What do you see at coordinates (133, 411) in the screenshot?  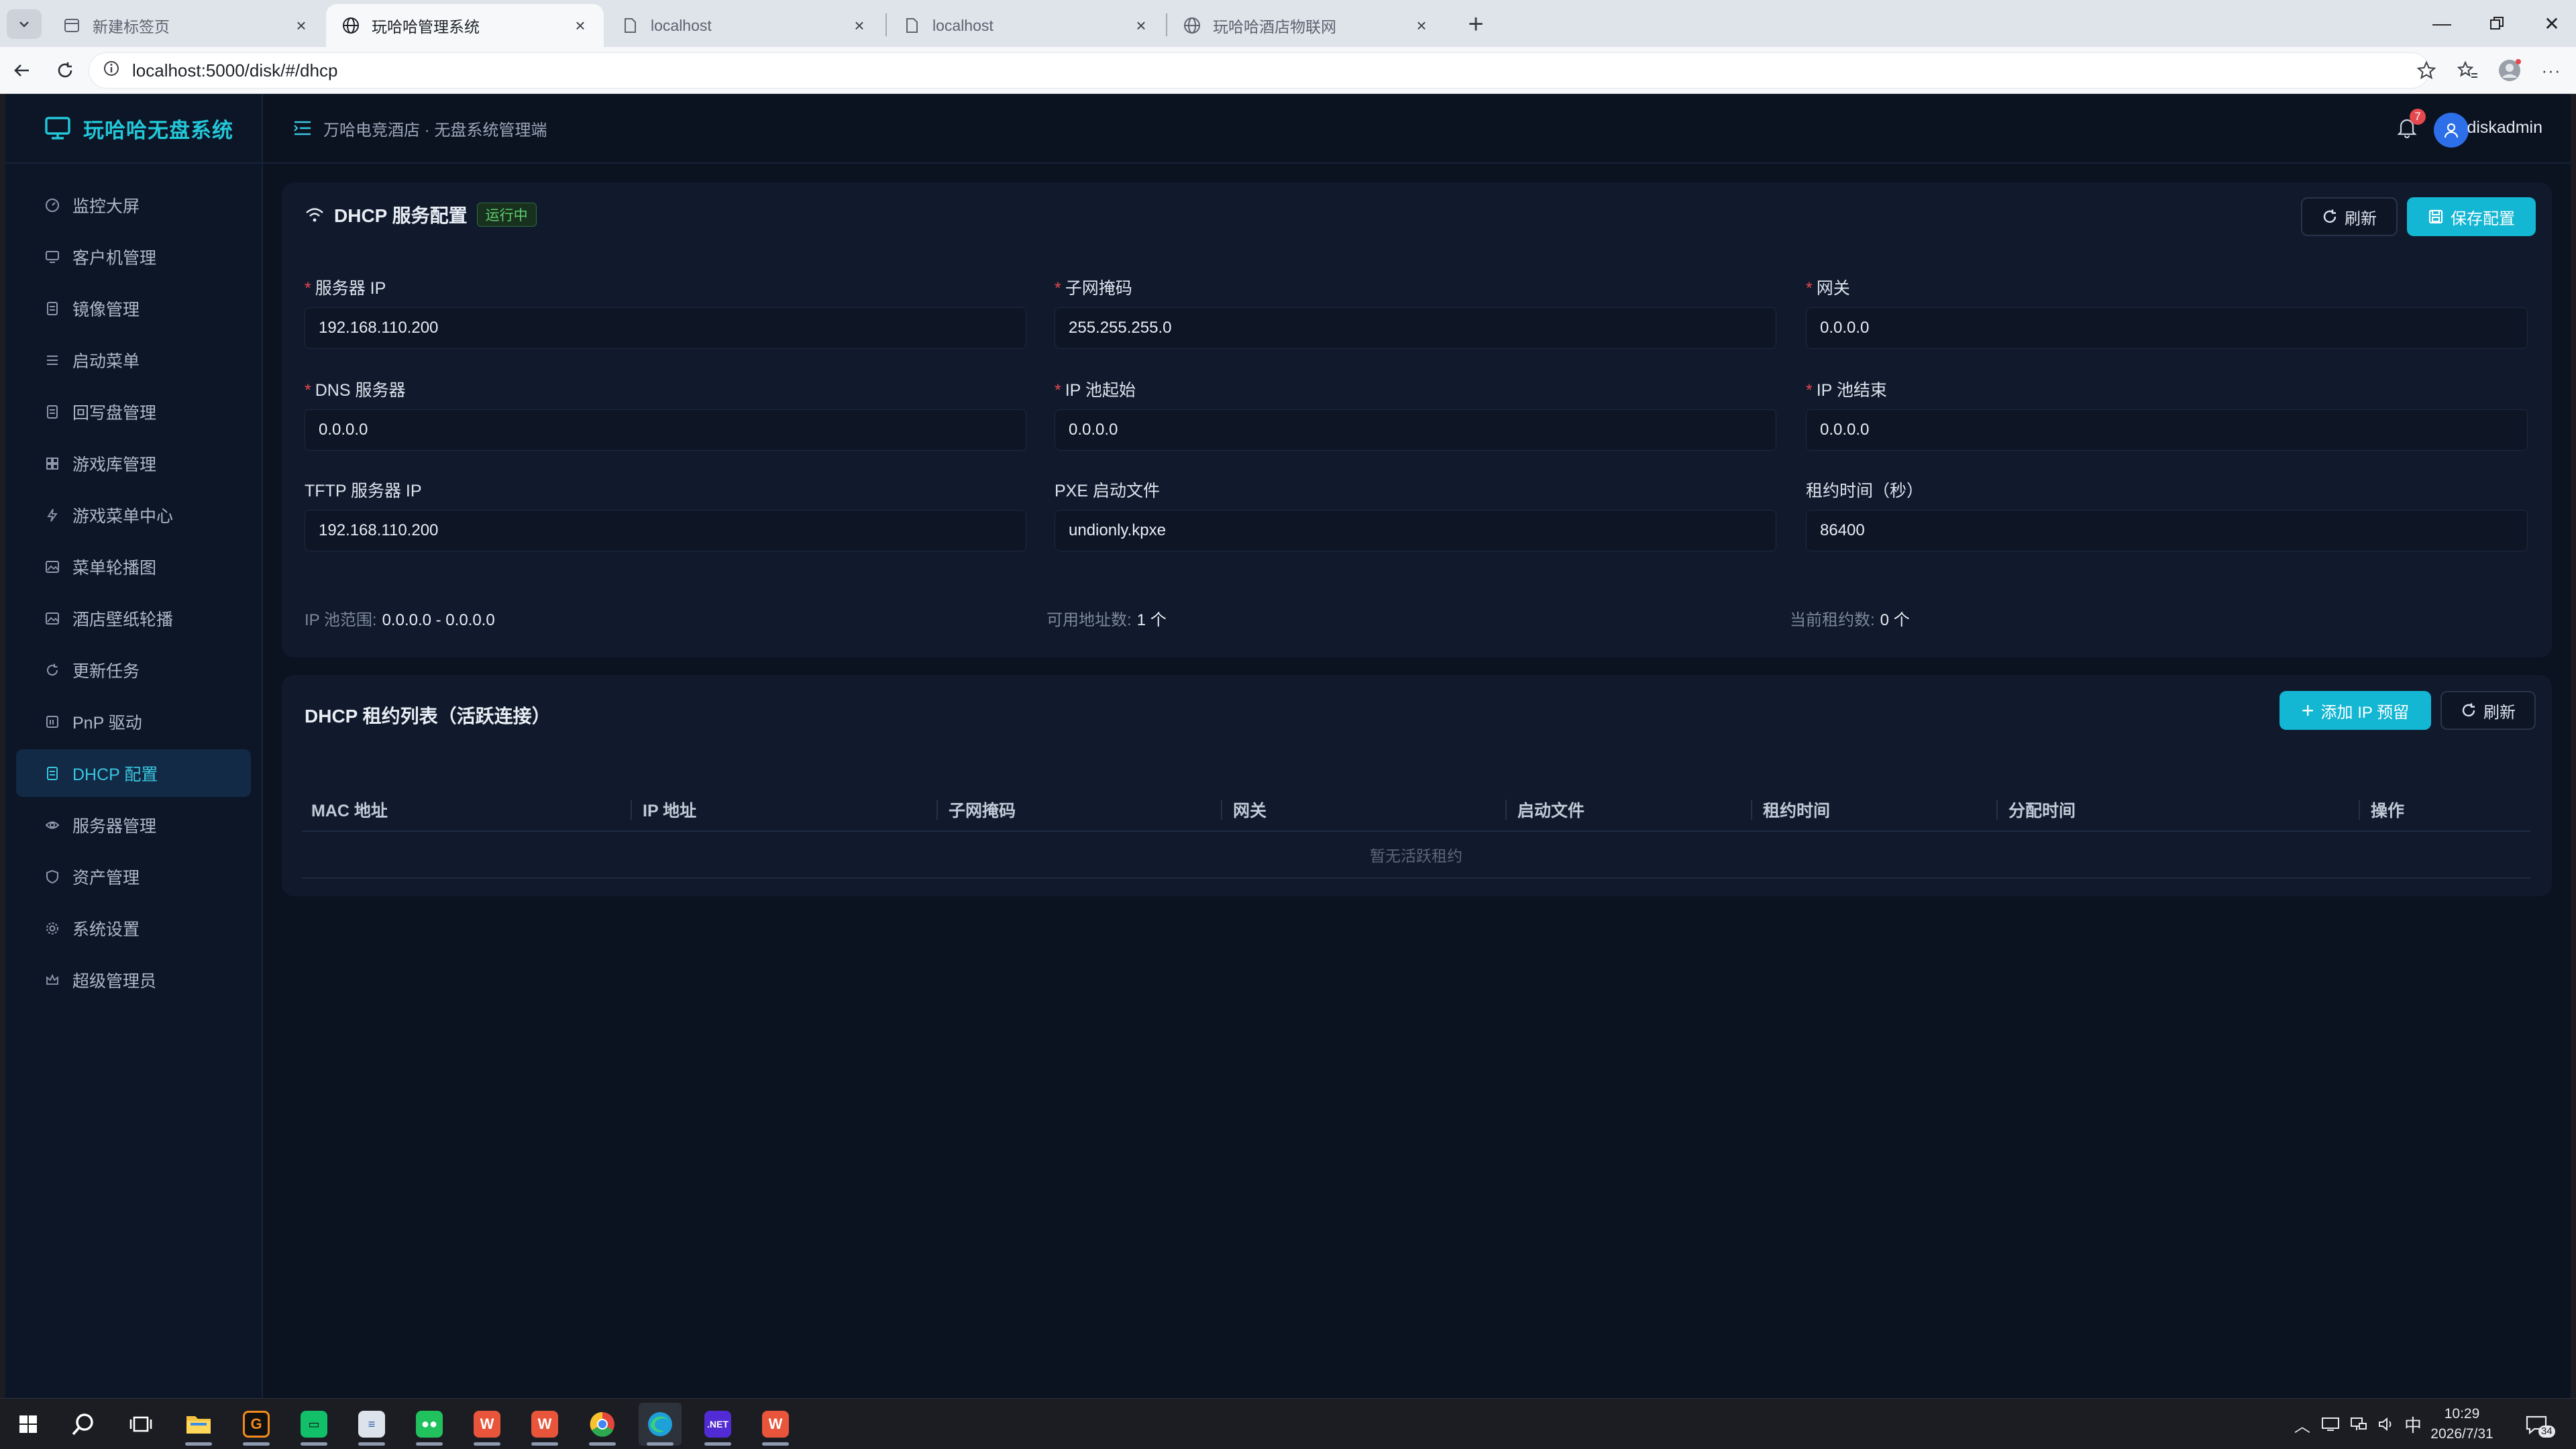 I see `sidebar-item-writeback-disk: 回写盘管理` at bounding box center [133, 411].